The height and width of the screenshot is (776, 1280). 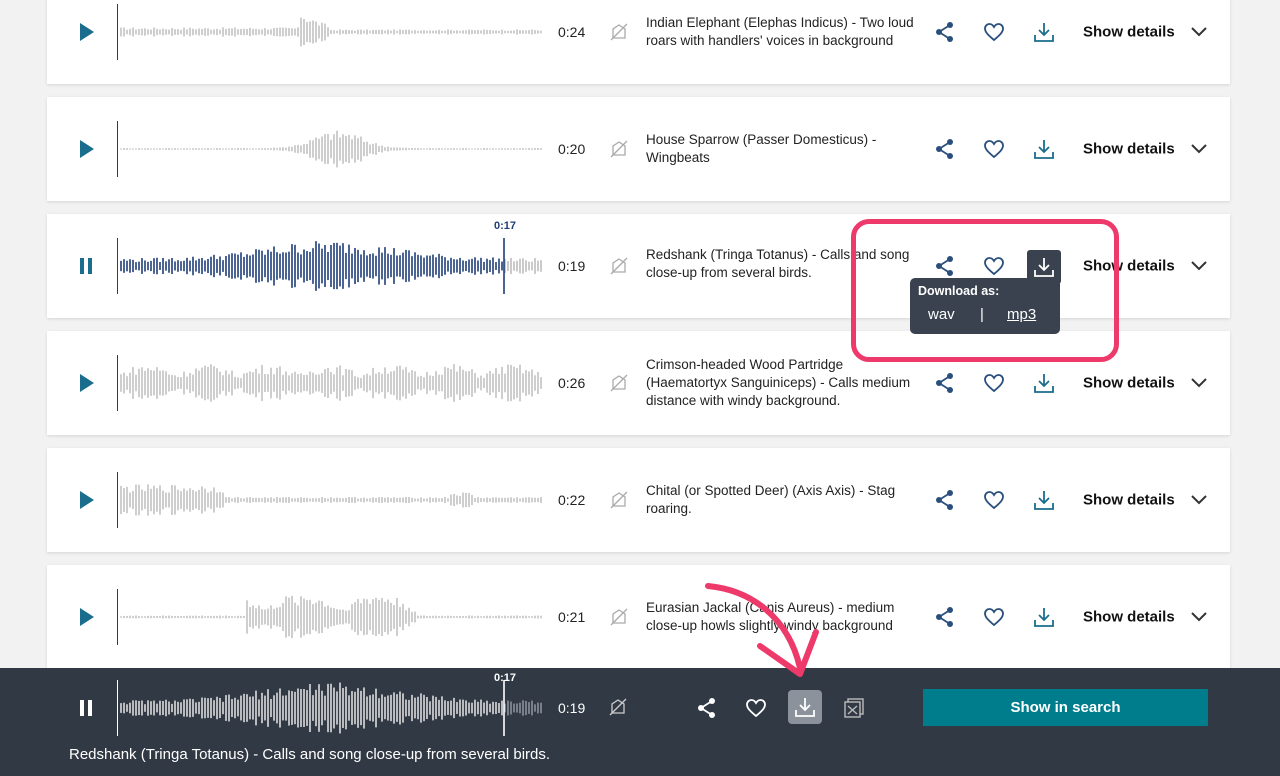 What do you see at coordinates (572, 266) in the screenshot?
I see `duration: 0:19` at bounding box center [572, 266].